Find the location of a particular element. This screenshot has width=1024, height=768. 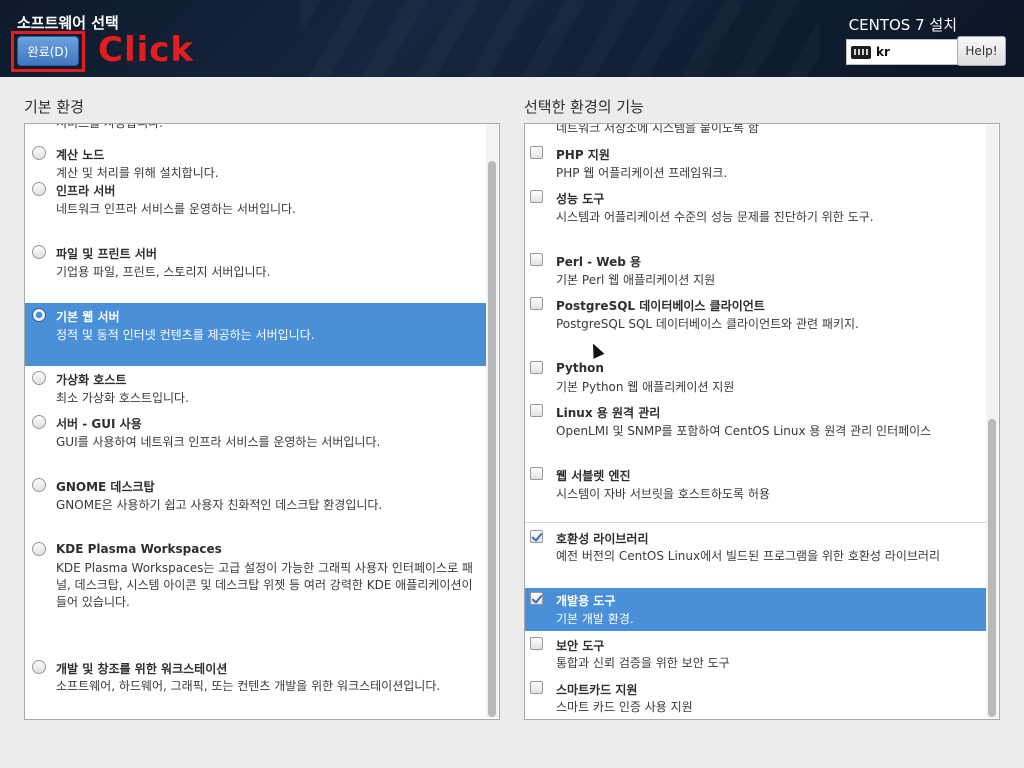

item-name: 계산 노드 is located at coordinates (80, 155).